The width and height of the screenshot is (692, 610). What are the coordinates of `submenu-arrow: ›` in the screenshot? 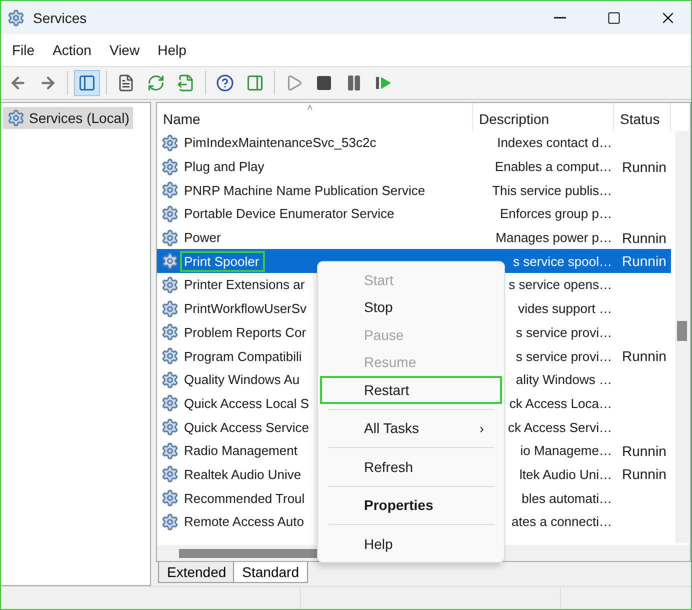 It's located at (482, 428).